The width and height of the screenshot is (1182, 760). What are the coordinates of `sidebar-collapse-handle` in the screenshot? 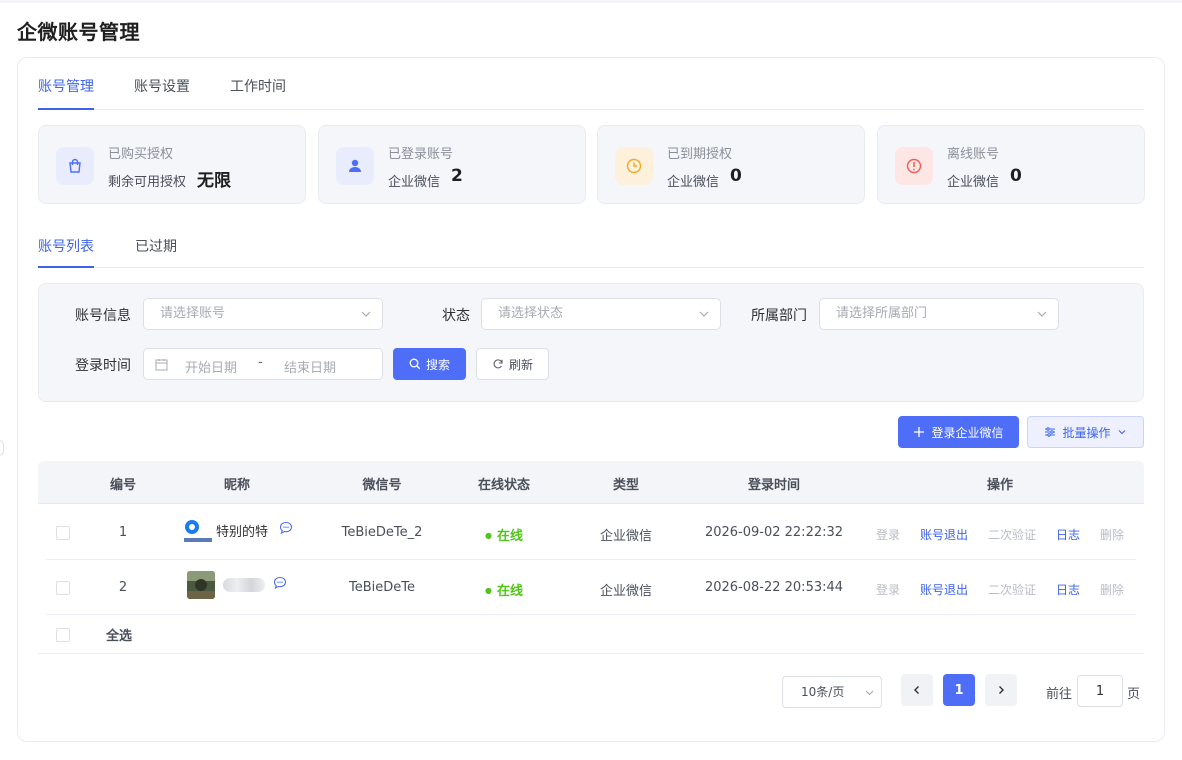 It's located at (2, 448).